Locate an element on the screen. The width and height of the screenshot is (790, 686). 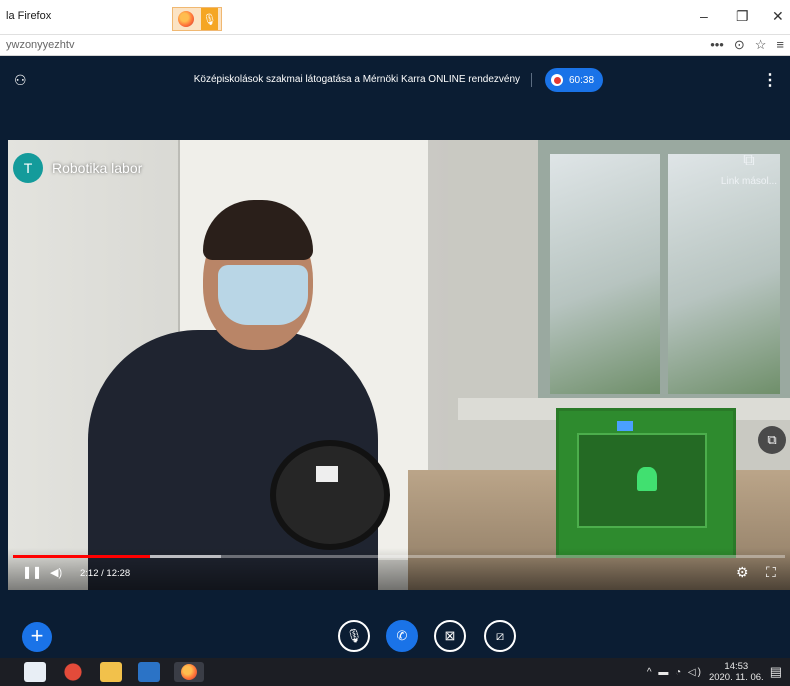
menu-icon: ≡ is located at coordinates (780, 45).